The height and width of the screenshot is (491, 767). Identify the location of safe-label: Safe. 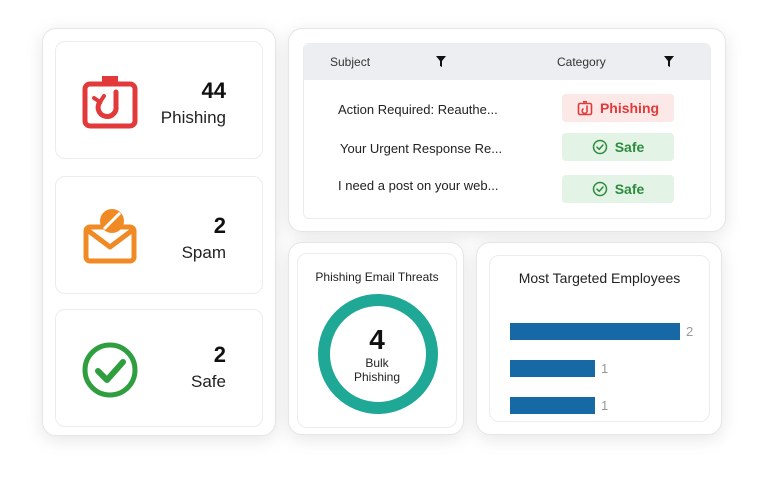
(208, 381).